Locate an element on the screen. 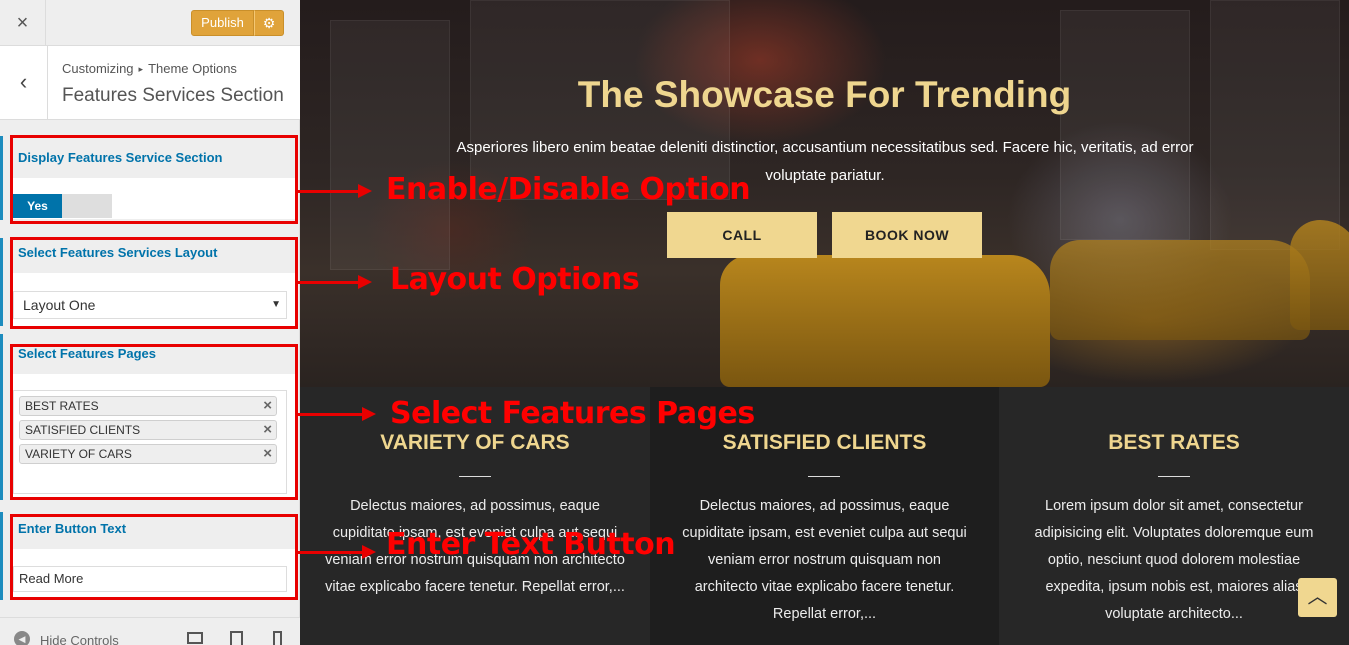 This screenshot has width=1349, height=645. breadcrumb: Customizing ▸ Theme Options is located at coordinates (149, 68).